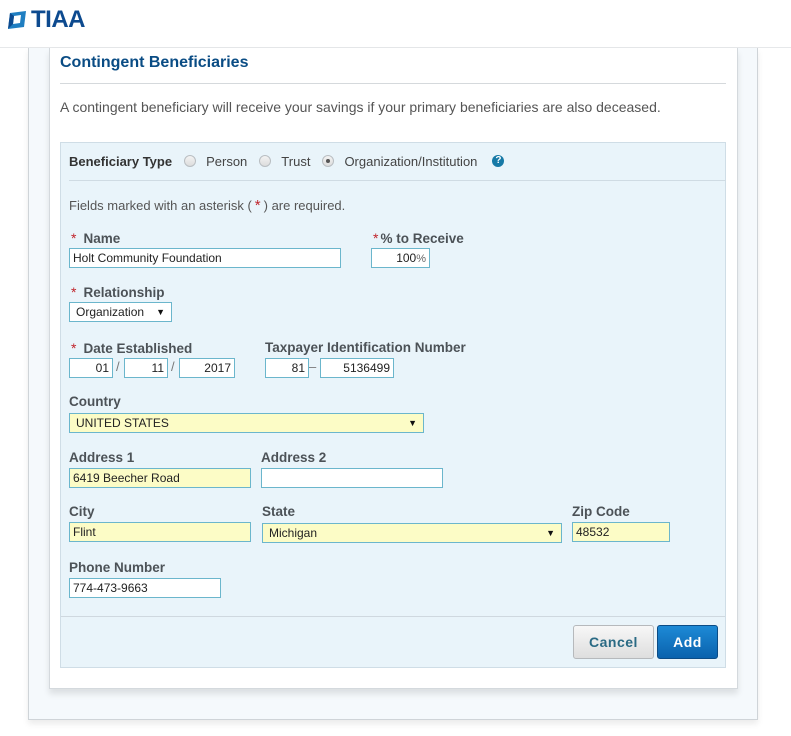  I want to click on percent-input: 100%, so click(400, 258).